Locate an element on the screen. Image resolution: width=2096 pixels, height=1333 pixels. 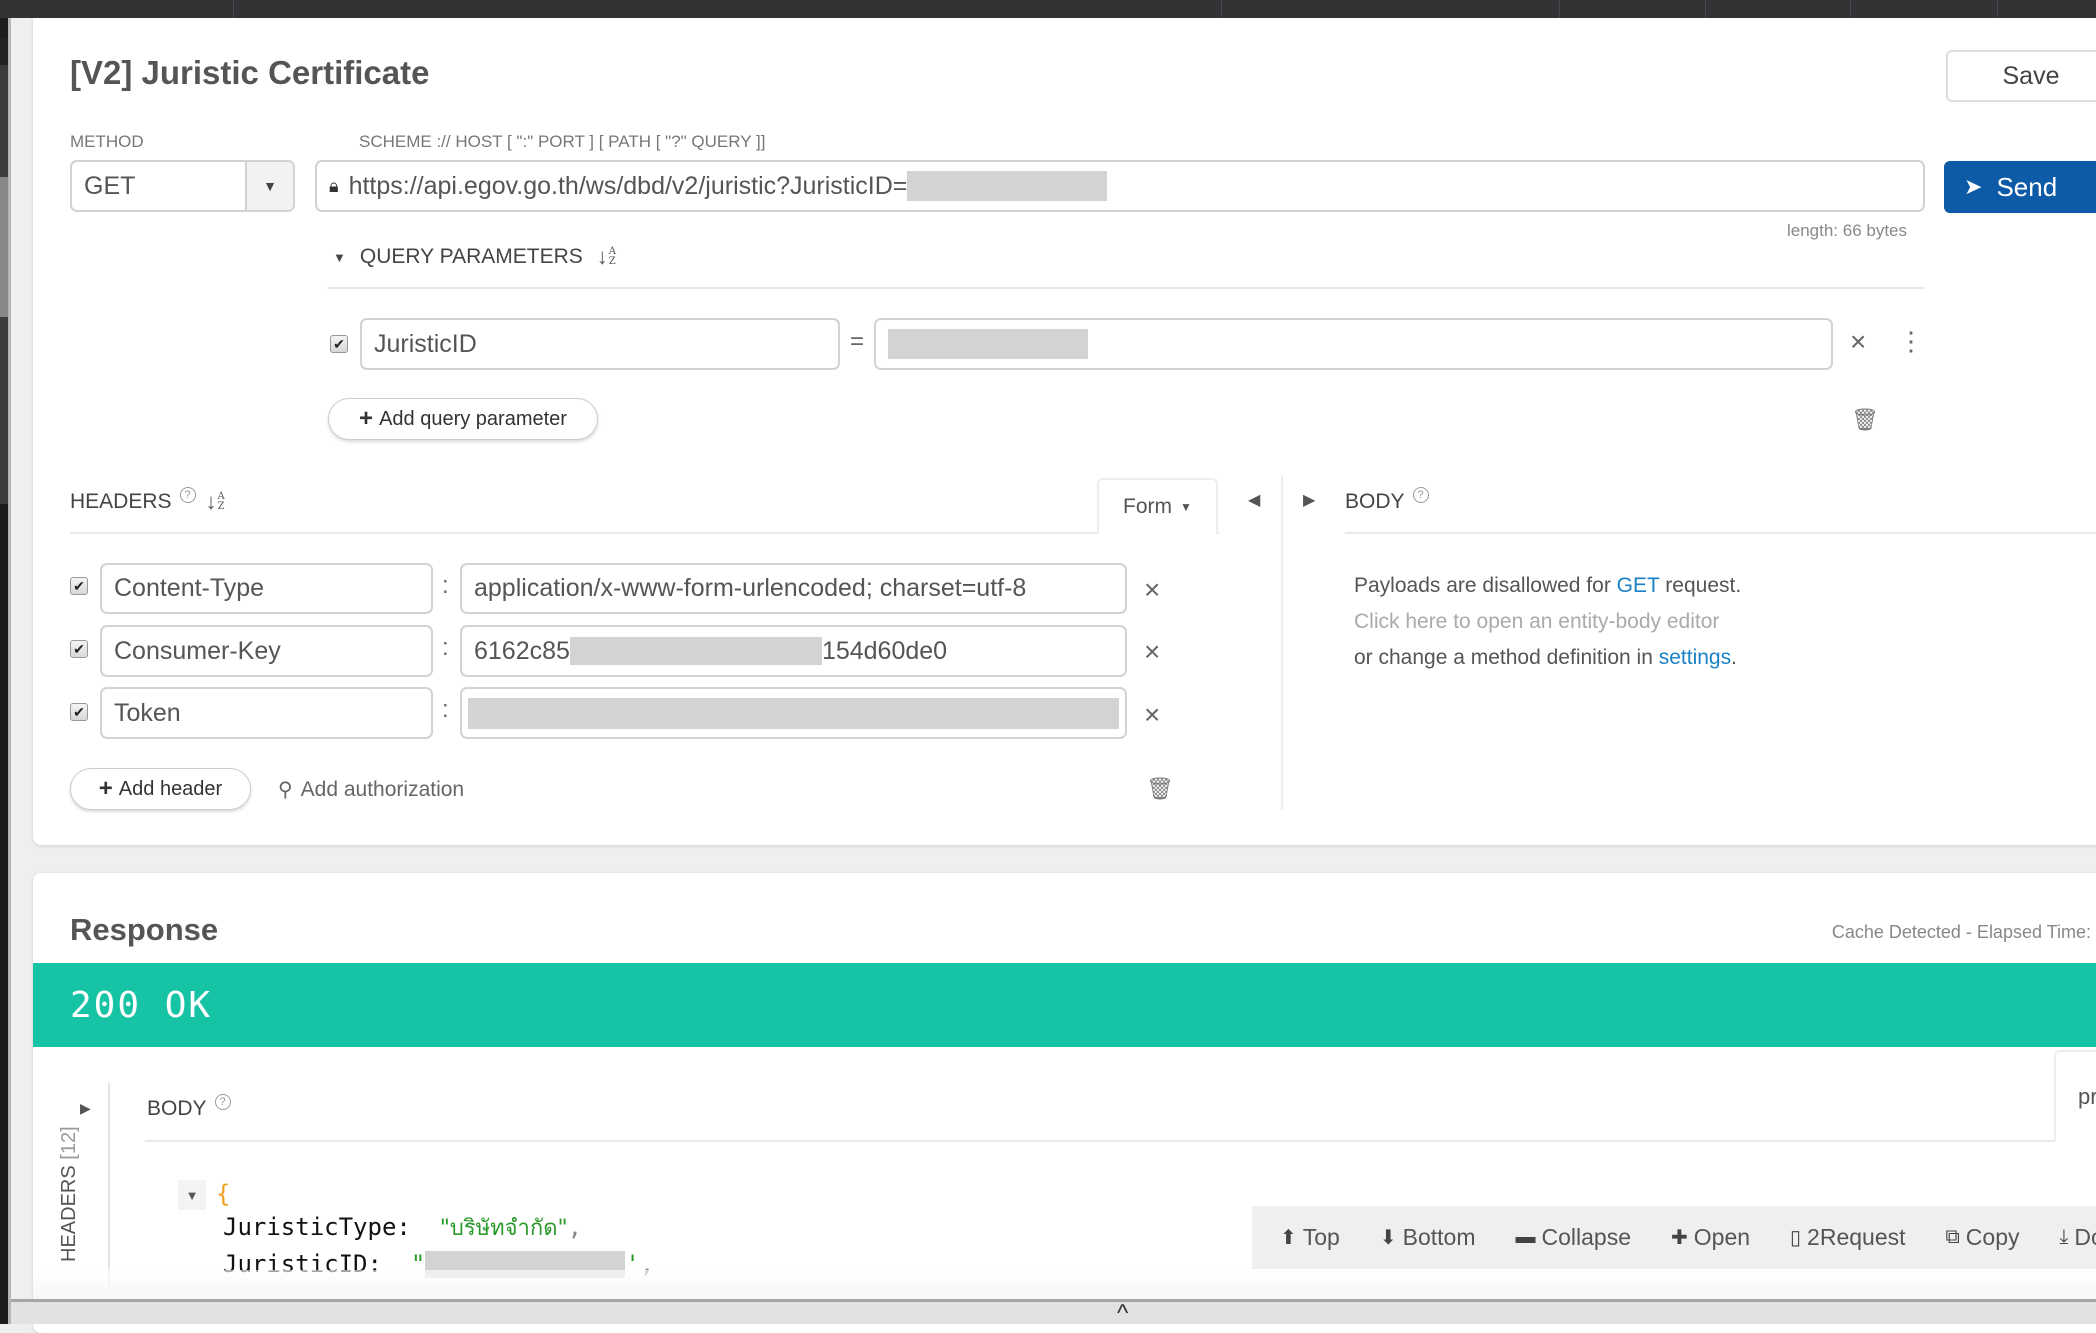
remove-param-icon: × is located at coordinates (1858, 342).